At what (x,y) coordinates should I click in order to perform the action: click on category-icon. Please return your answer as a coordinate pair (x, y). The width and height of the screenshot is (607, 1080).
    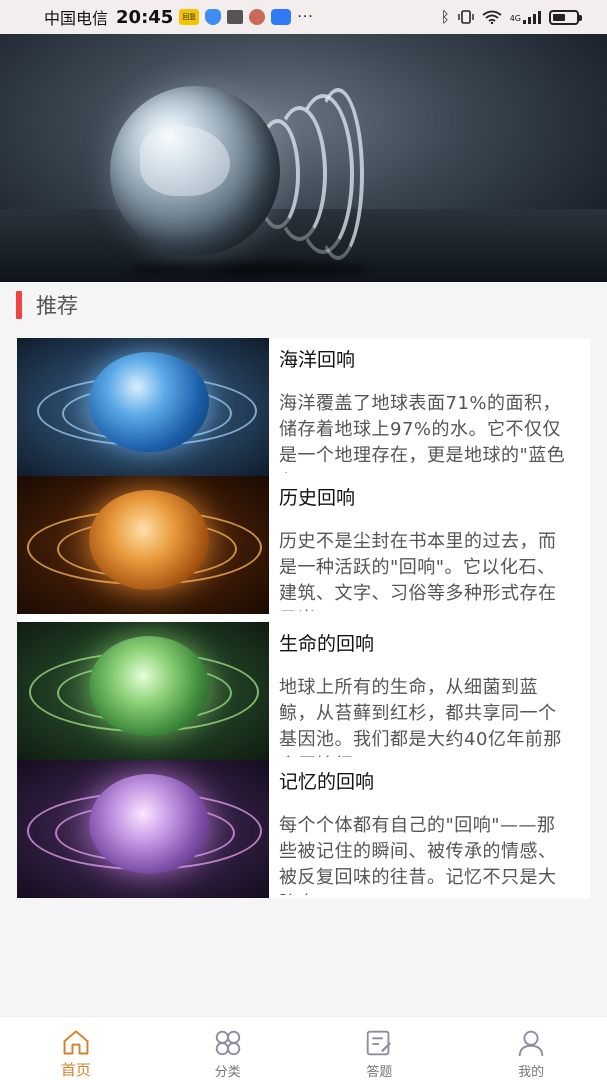
    Looking at the image, I should click on (227, 1043).